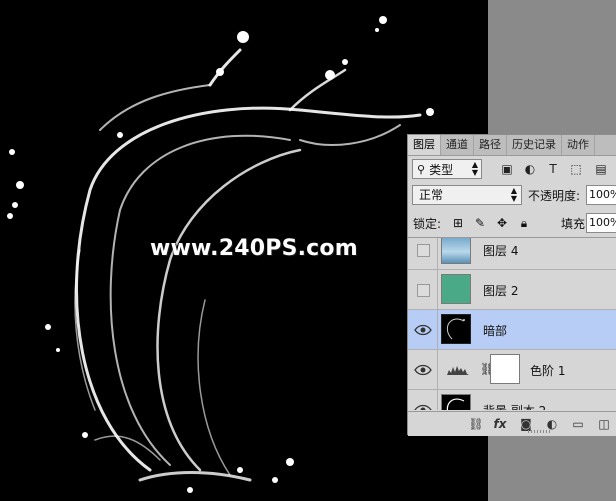 The image size is (616, 501). I want to click on layer-name: 图层 4, so click(501, 251).